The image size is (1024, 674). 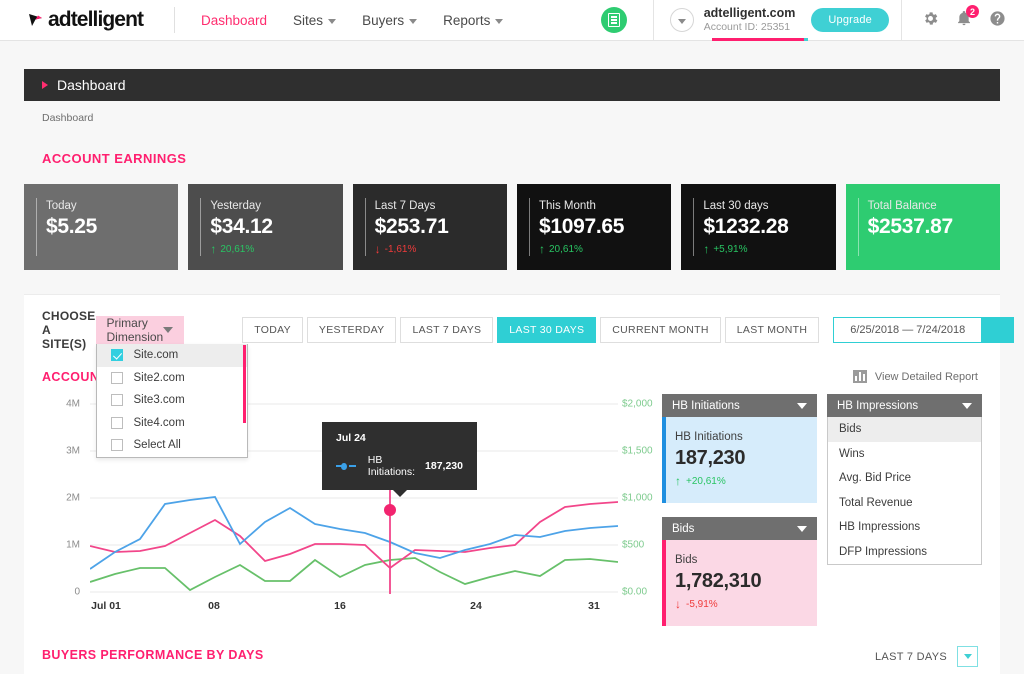 What do you see at coordinates (172, 400) in the screenshot?
I see `dropdown-option-site3: Site3.com` at bounding box center [172, 400].